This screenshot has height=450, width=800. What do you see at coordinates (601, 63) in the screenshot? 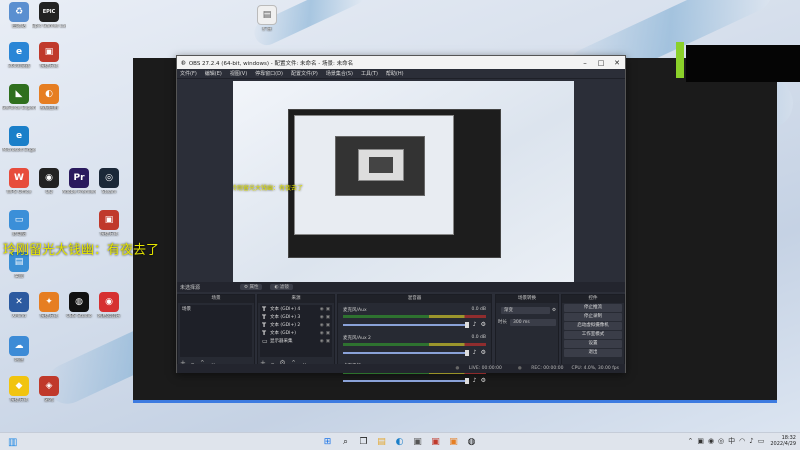
I see `maximize-button: □` at bounding box center [601, 63].